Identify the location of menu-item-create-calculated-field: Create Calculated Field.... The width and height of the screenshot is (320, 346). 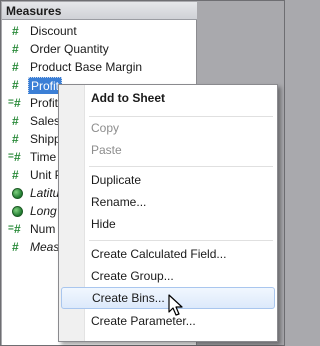
(168, 254).